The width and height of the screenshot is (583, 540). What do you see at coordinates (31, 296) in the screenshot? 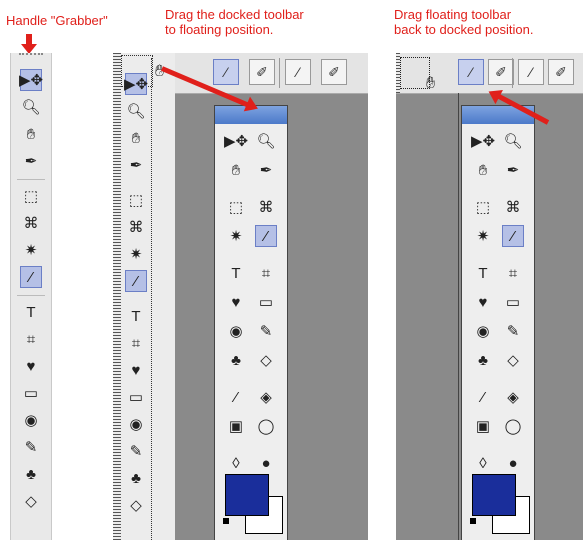
I see `docked-toolbox: ▶✥ 🔍︎ ✋︎ ✒ ⬚ ⌘ ✷ ⁄ T ⌗ ♥ ▭ ◉ ✎ ♣ ◇` at bounding box center [31, 296].